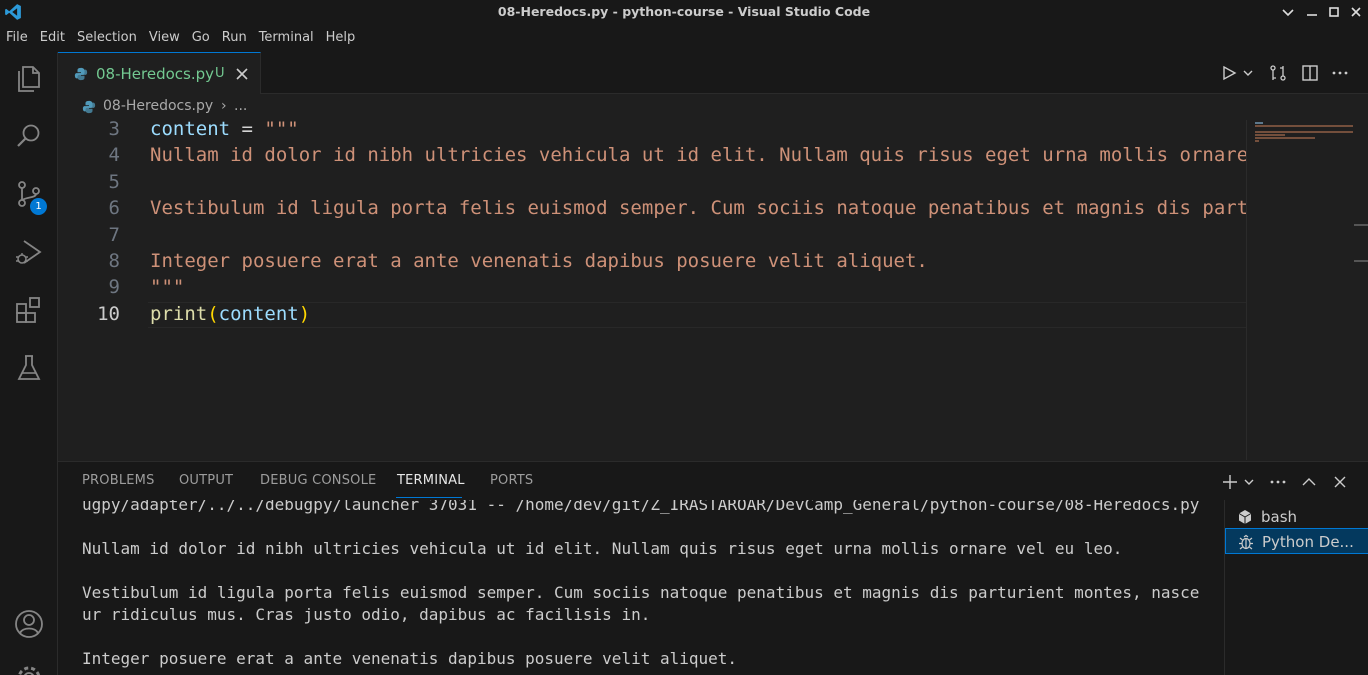 The width and height of the screenshot is (1368, 675). Describe the element at coordinates (17, 38) in the screenshot. I see `menu-file: File` at that location.